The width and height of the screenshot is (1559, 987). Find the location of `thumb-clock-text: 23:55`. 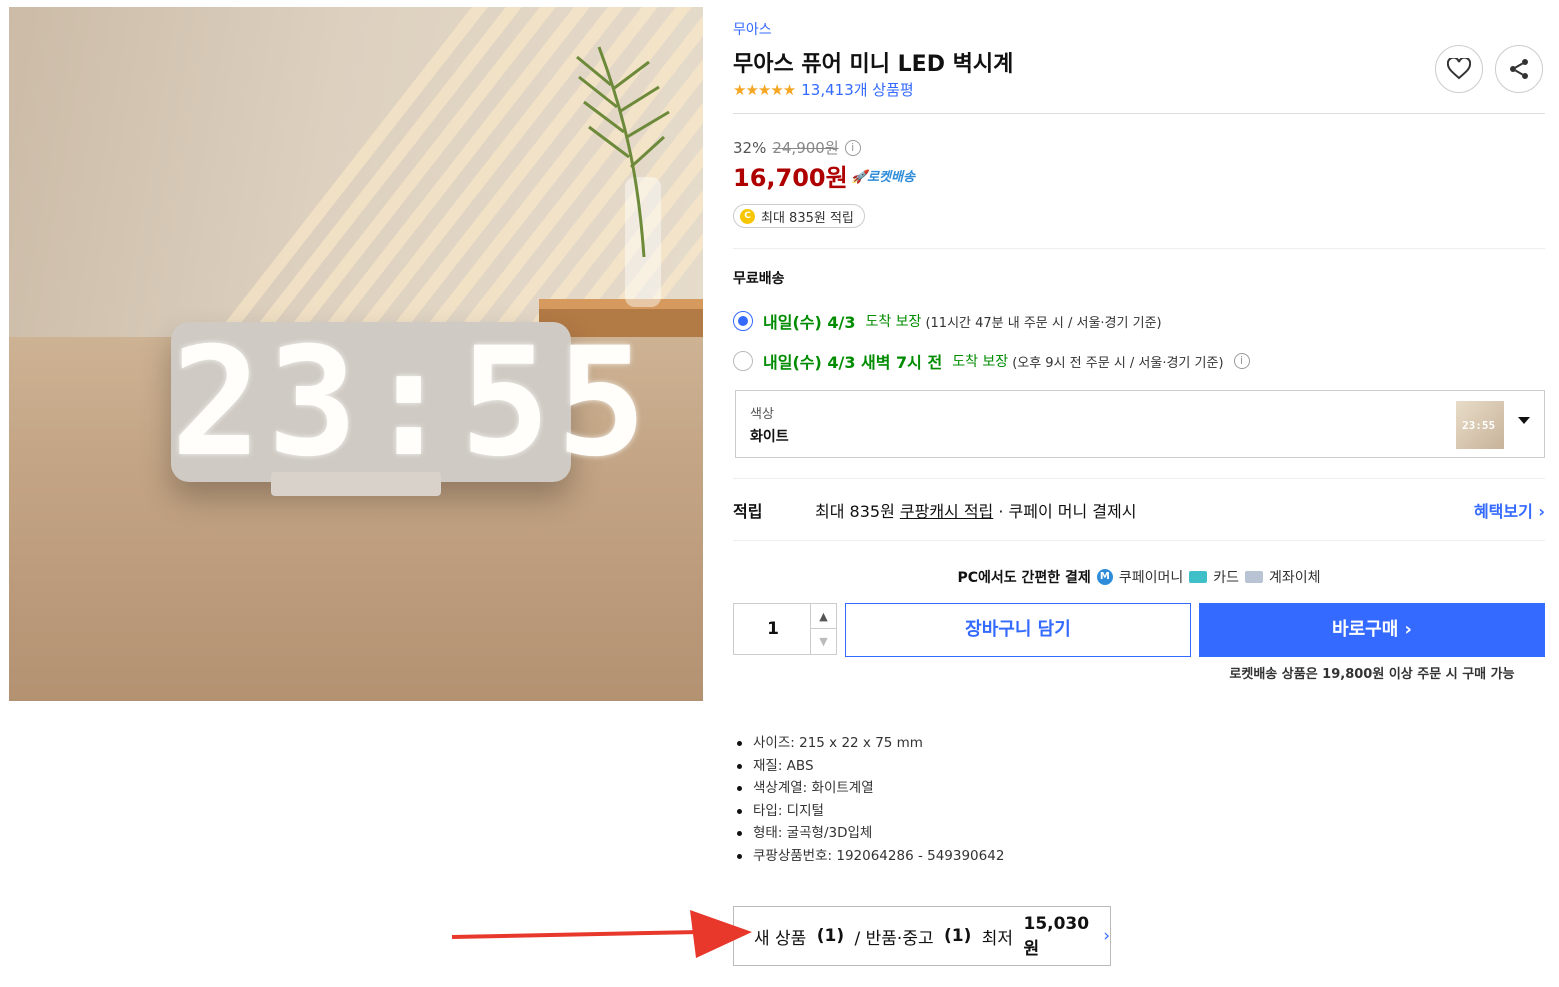

thumb-clock-text: 23:55 is located at coordinates (1479, 425).